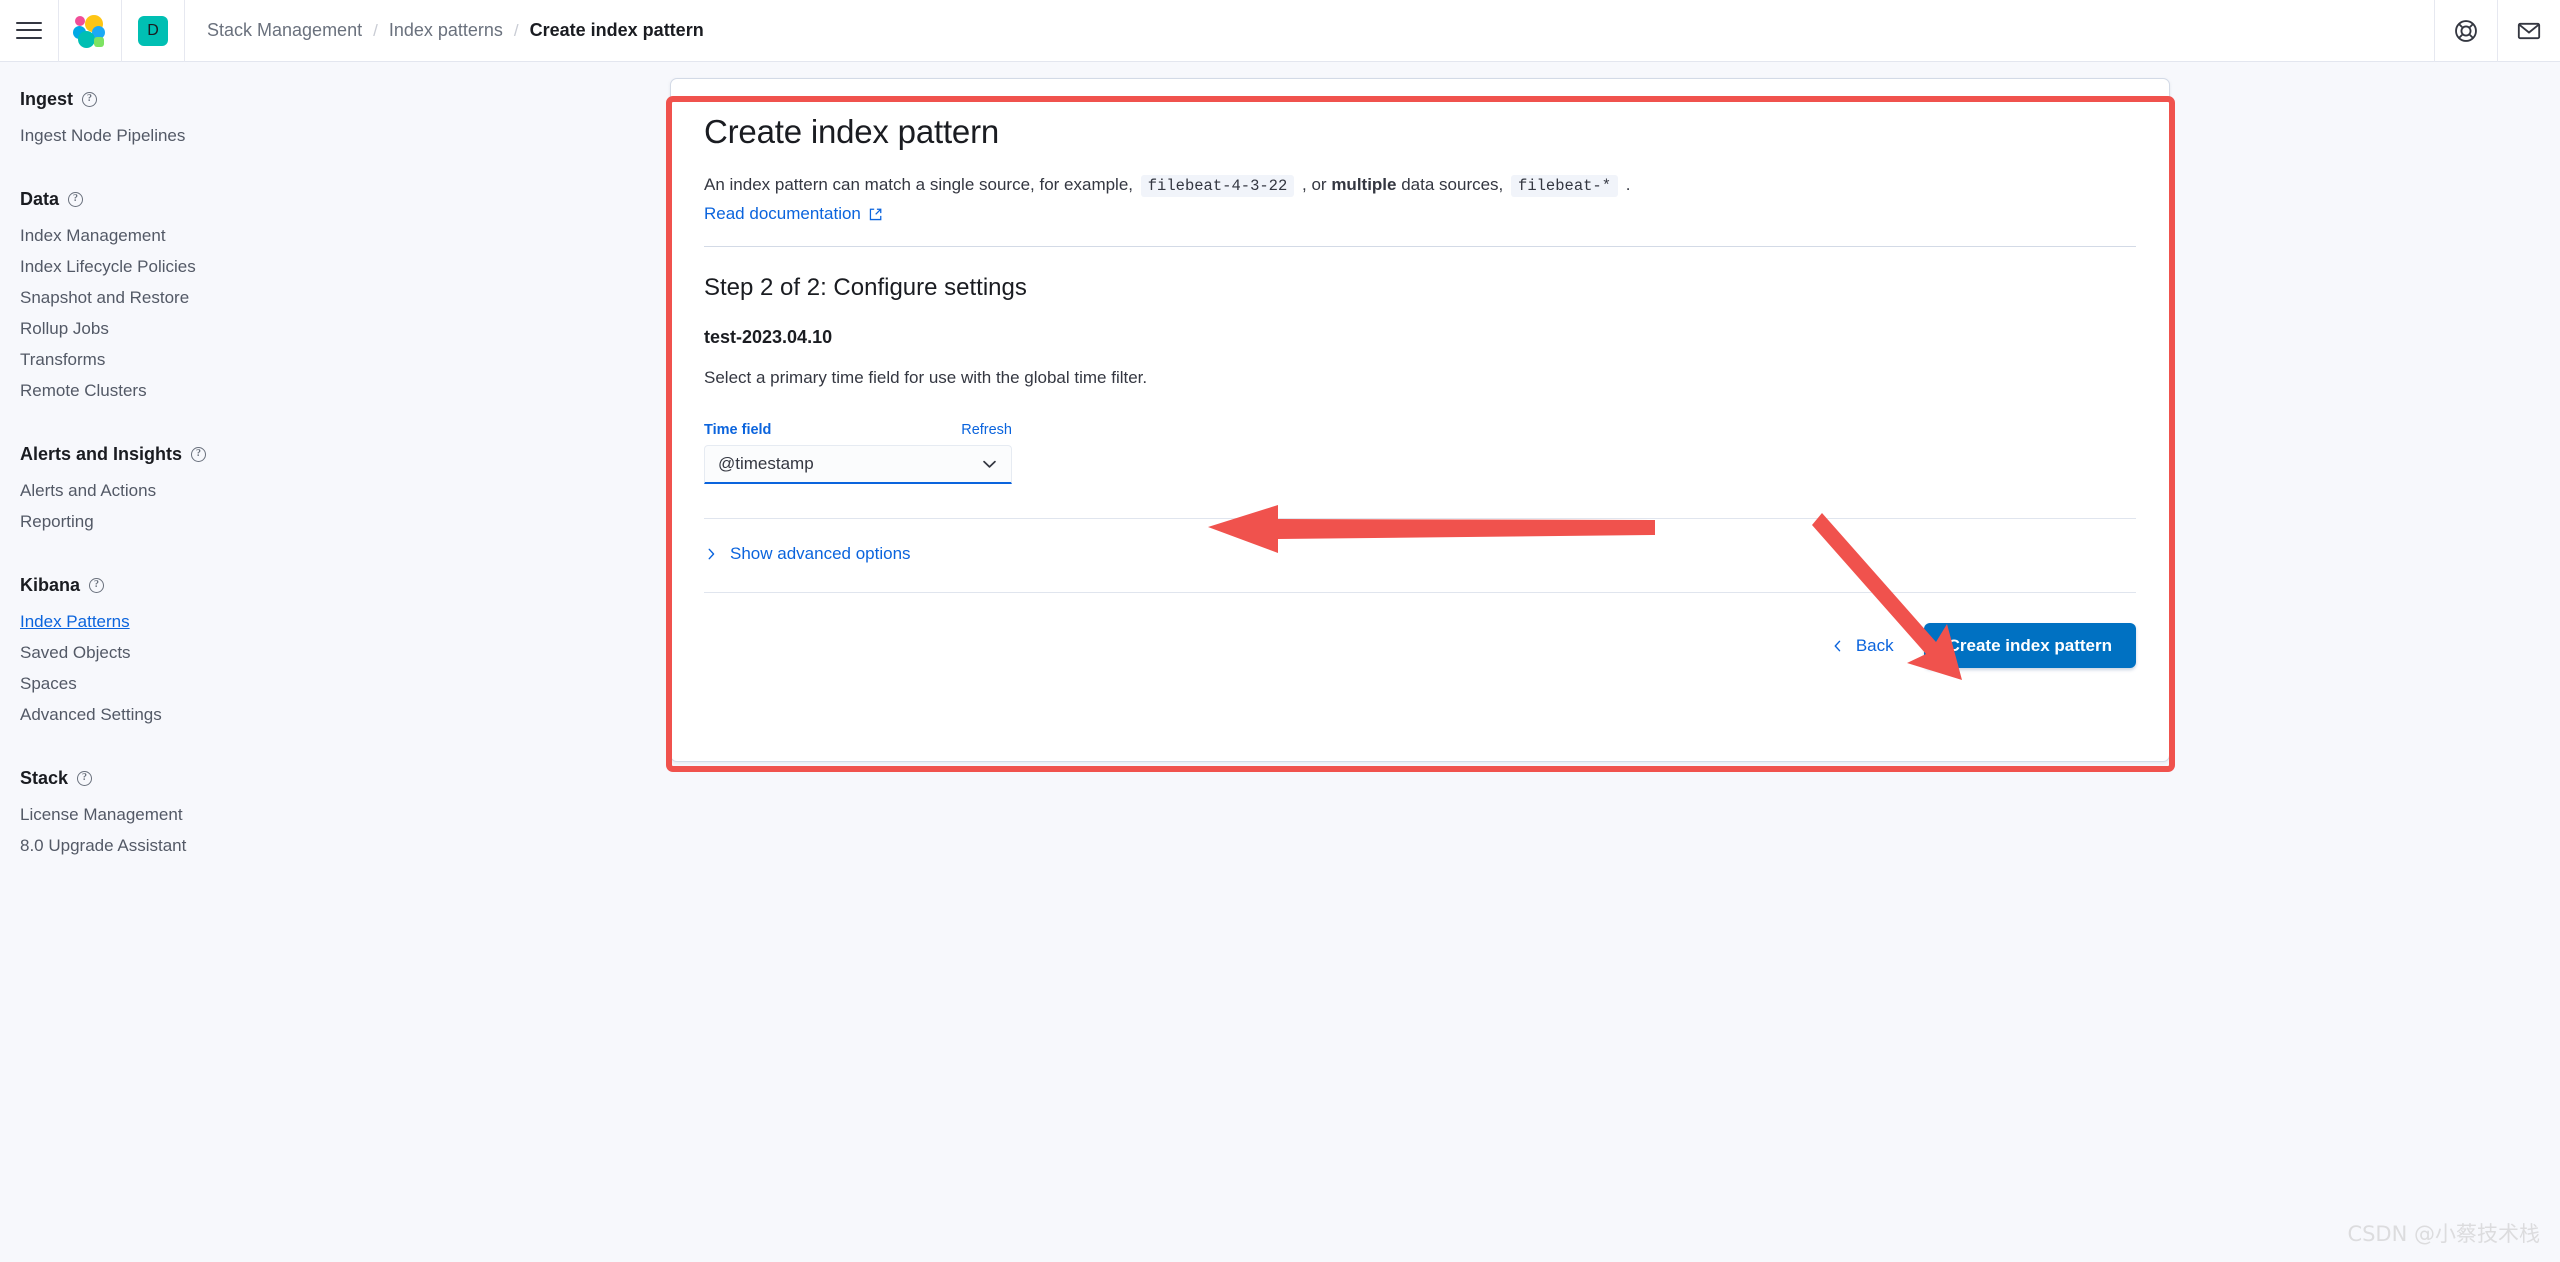 This screenshot has width=2560, height=1262. I want to click on time-field-selected-value: @timestamp, so click(766, 464).